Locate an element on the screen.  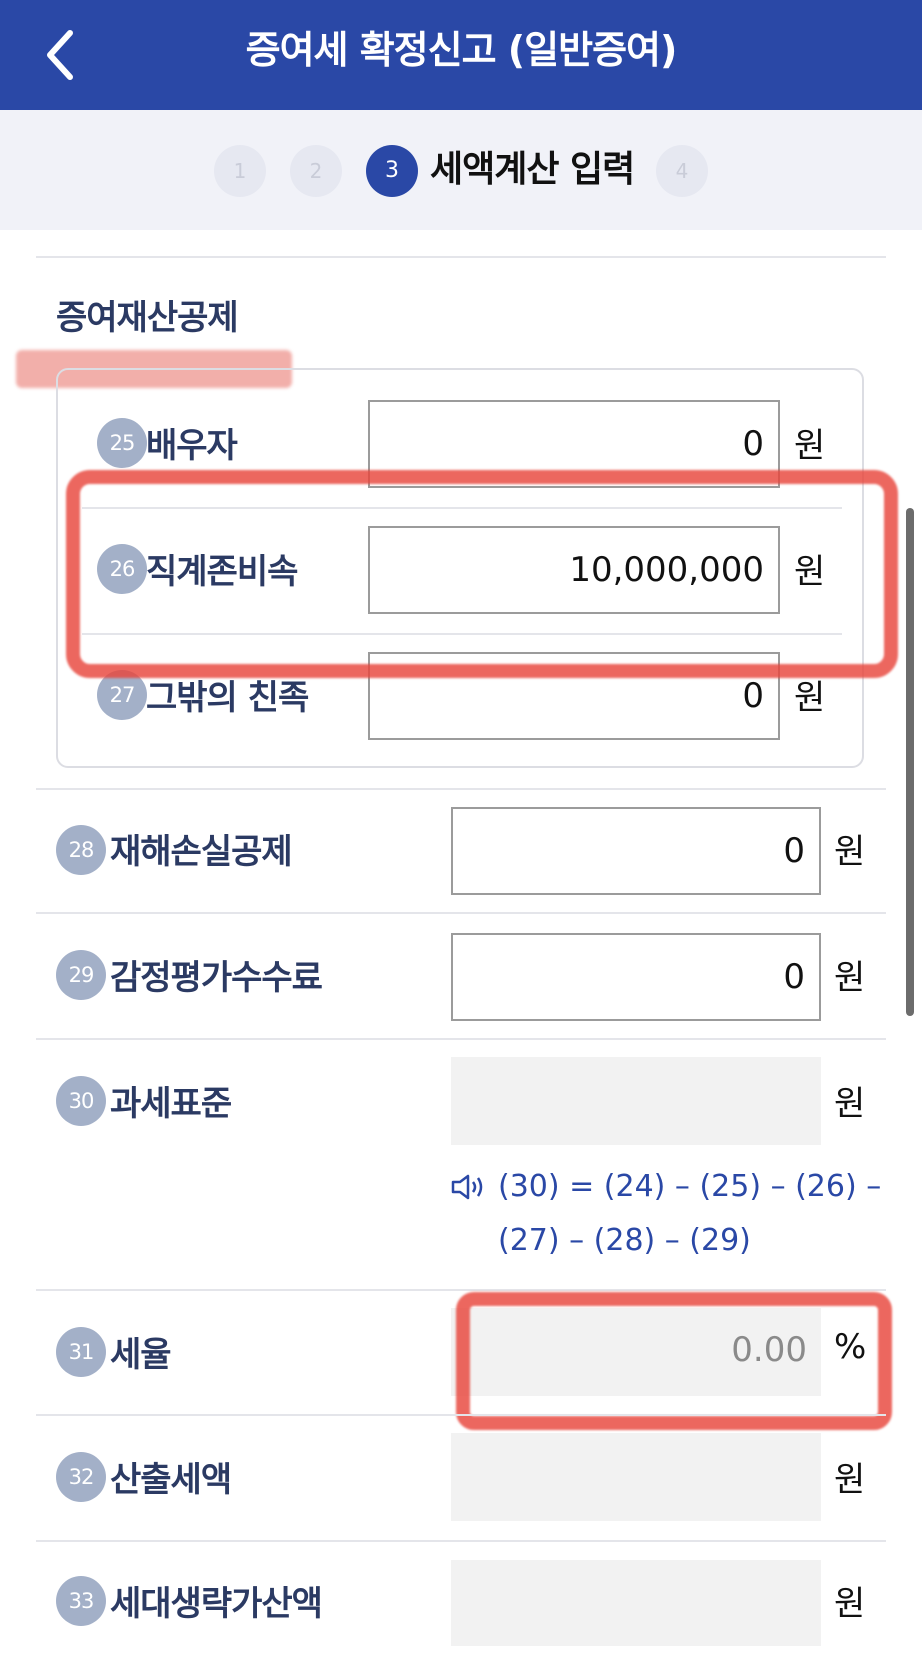
label-disaster-loss: 재해손실공제 is located at coordinates (201, 852).